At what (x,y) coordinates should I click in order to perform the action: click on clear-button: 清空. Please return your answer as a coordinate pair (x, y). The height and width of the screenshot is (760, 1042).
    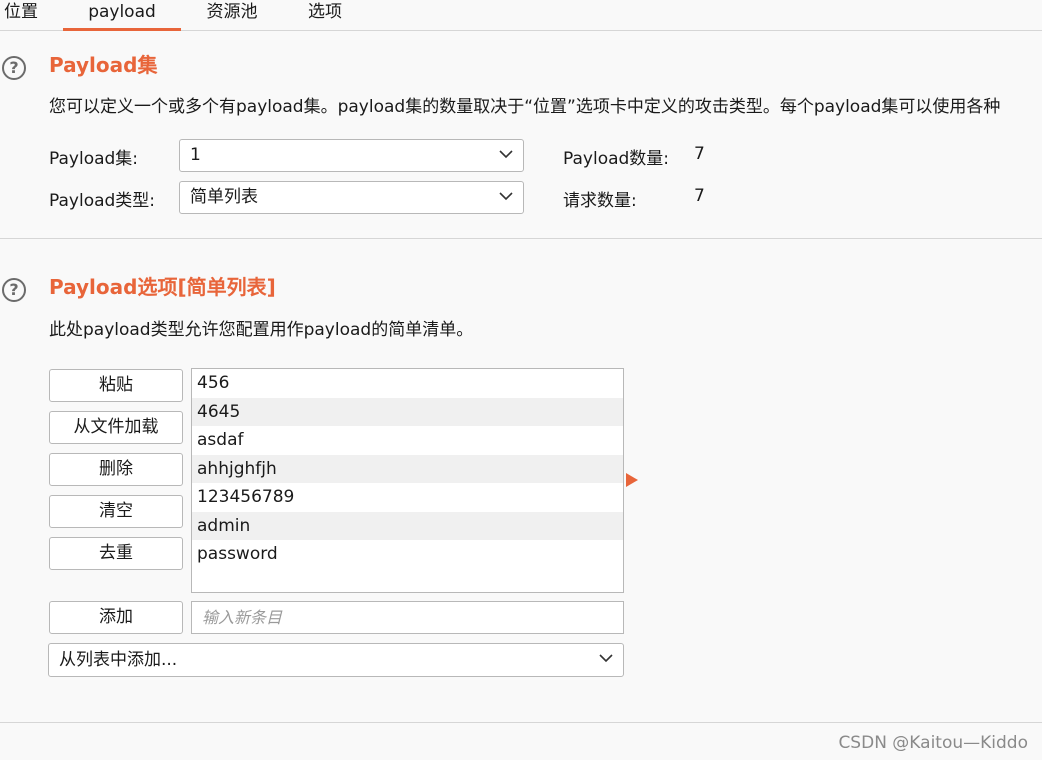
    Looking at the image, I should click on (116, 511).